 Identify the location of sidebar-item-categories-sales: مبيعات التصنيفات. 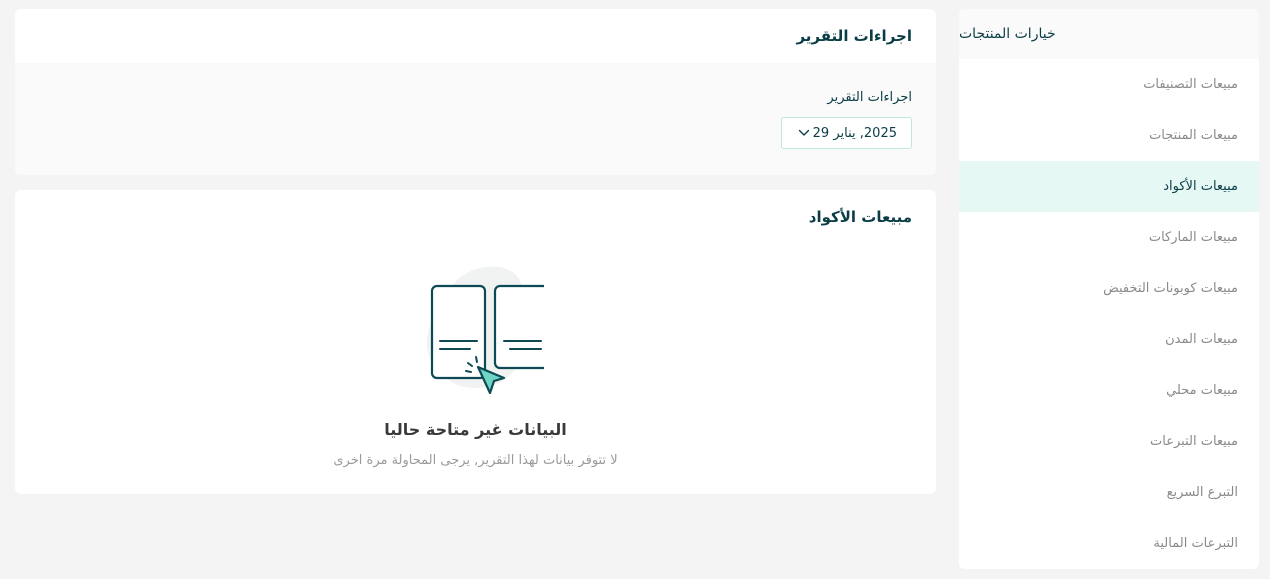
(1109, 84).